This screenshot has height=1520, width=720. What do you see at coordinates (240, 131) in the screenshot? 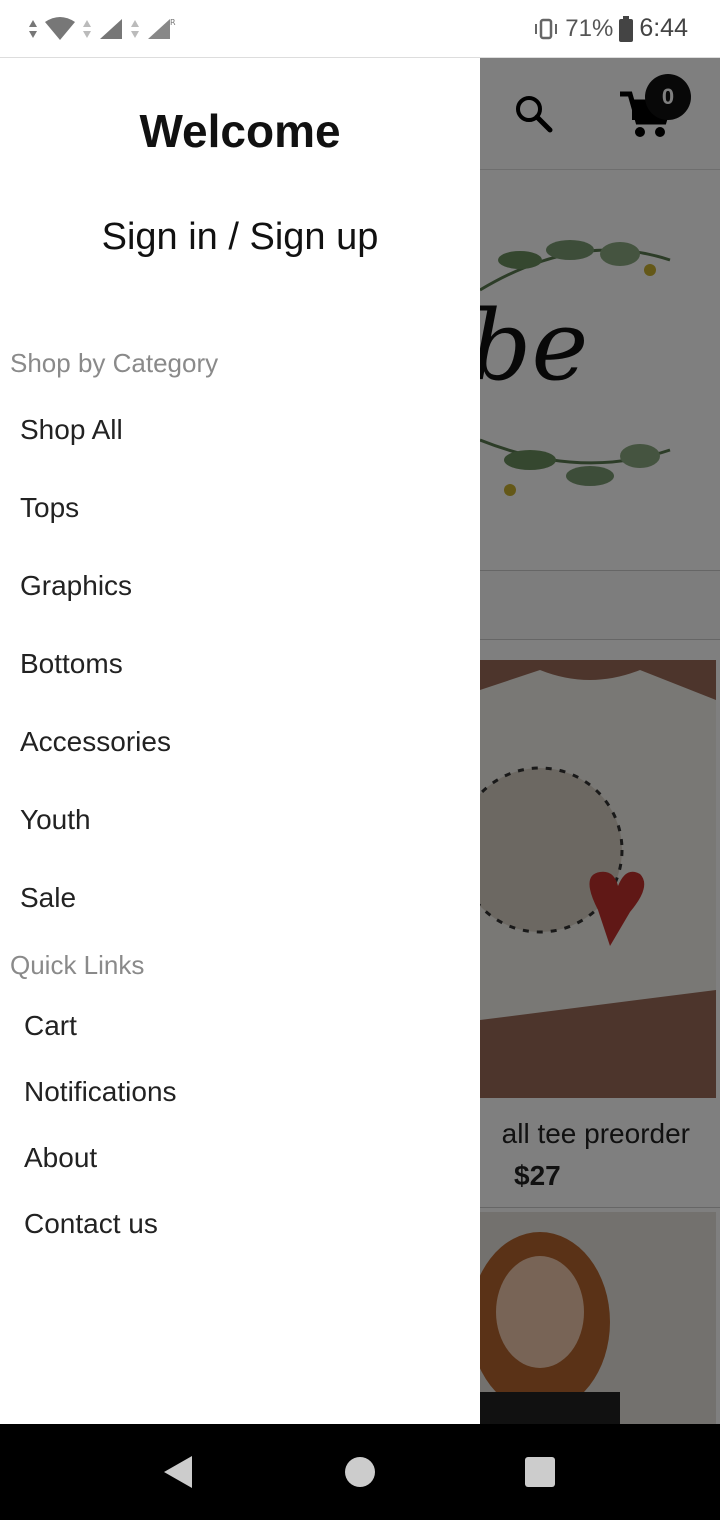
I see `welcome-heading: Welcome` at bounding box center [240, 131].